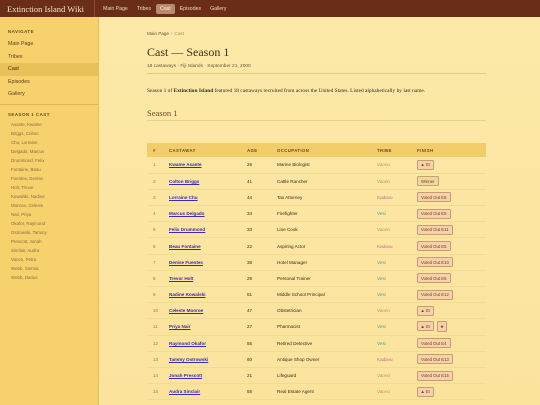 This screenshot has width=540, height=405. I want to click on cell-num: 14, so click(155, 376).